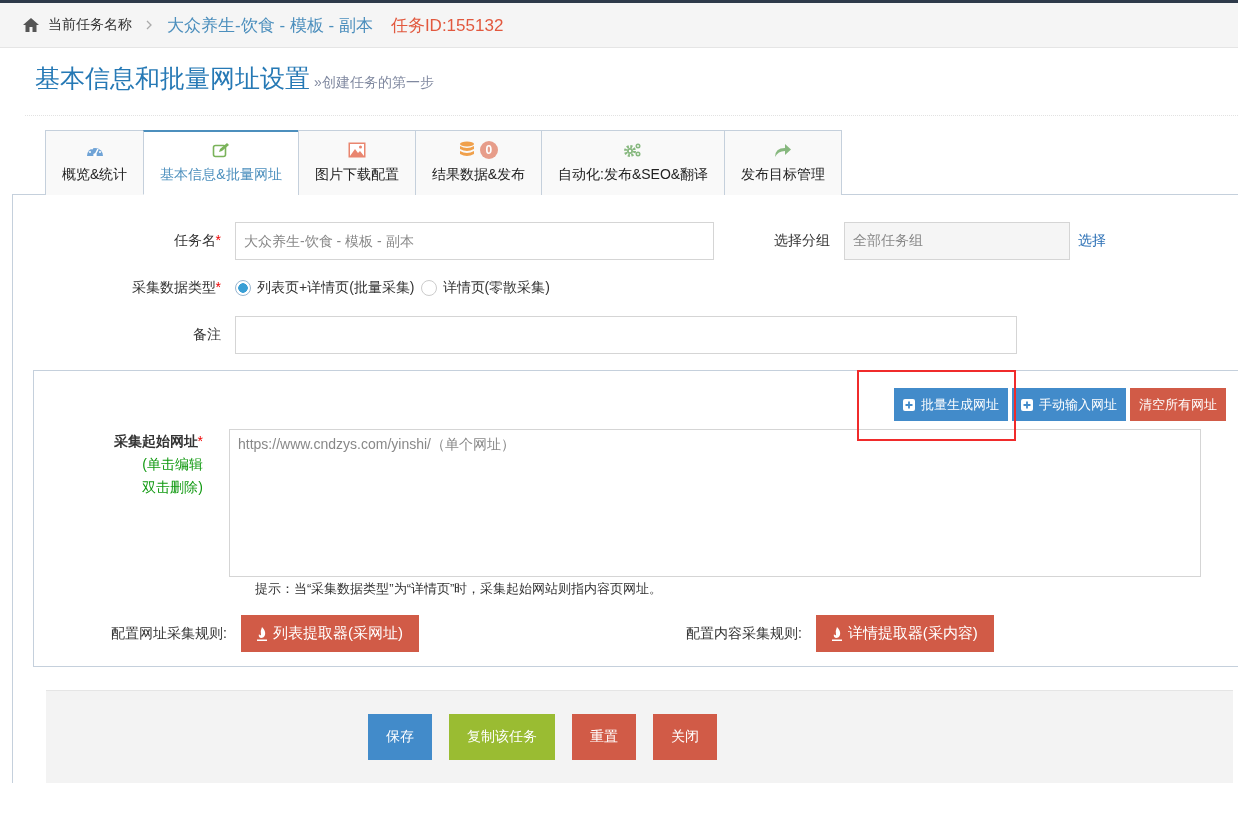 Image resolution: width=1238 pixels, height=817 pixels. Describe the element at coordinates (604, 737) in the screenshot. I see `footer-button: 重置` at that location.